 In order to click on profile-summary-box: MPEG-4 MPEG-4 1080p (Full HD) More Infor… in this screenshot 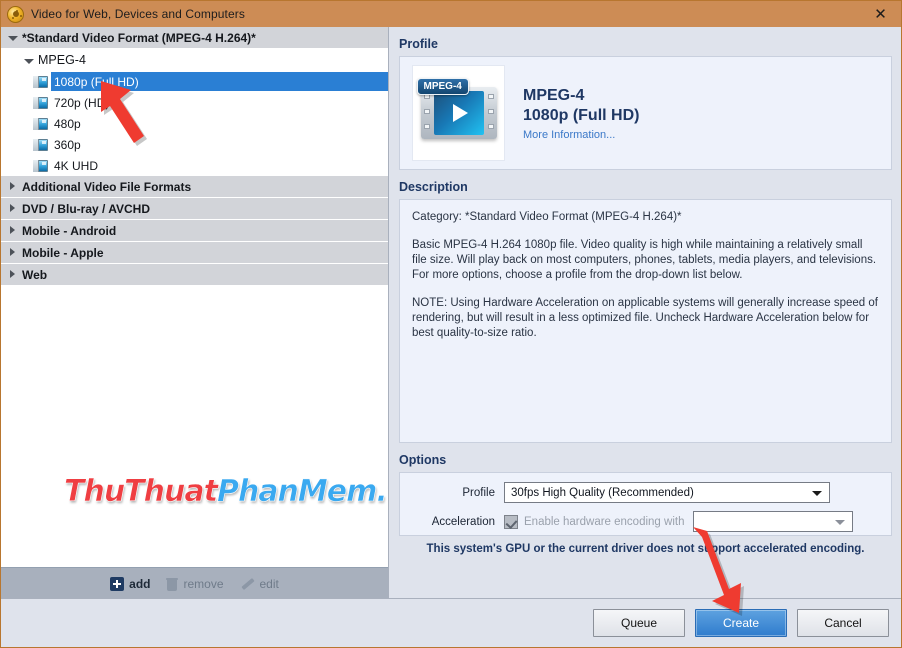, I will do `click(645, 113)`.